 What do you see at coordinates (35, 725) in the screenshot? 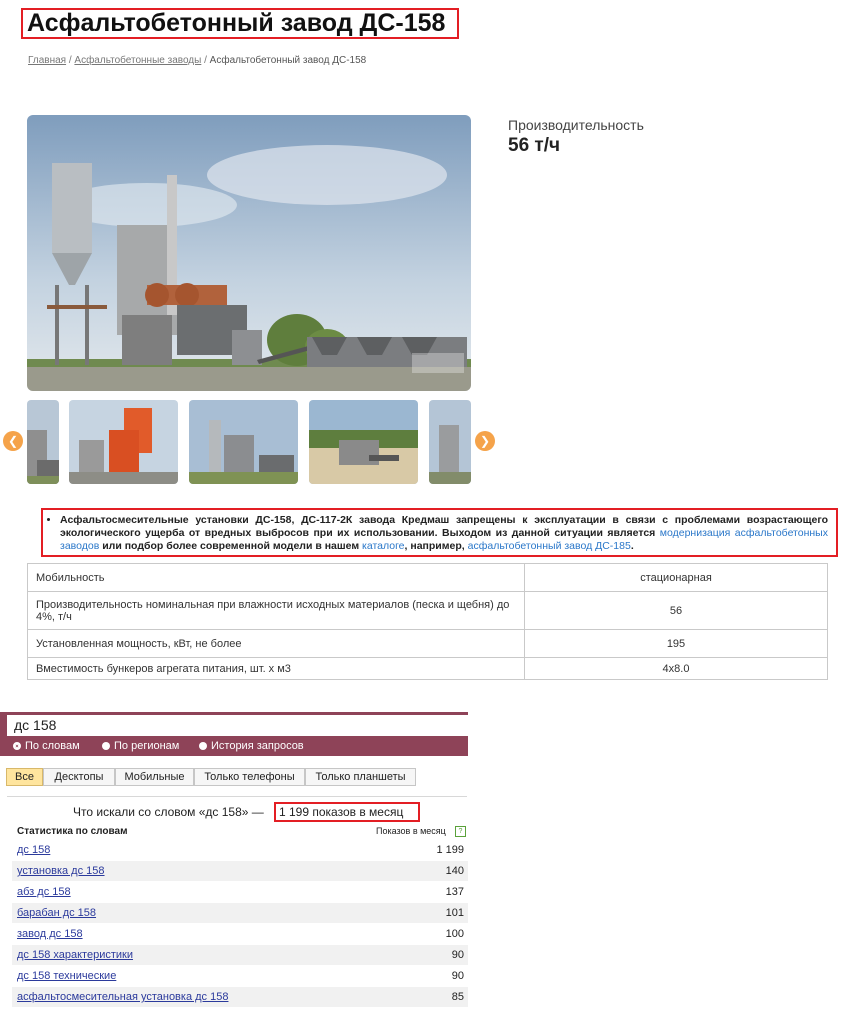
I see `wordstat-query-text: дс 158` at bounding box center [35, 725].